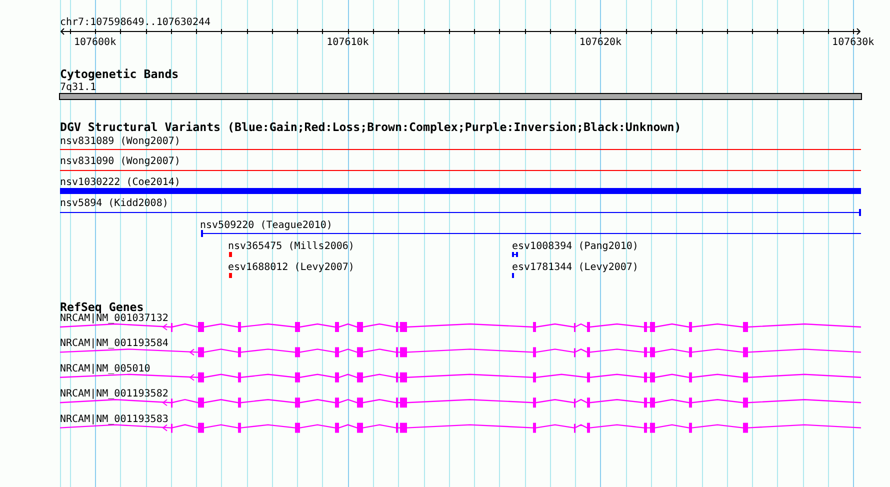  What do you see at coordinates (266, 225) in the screenshot?
I see `variant-label: nsv509220 (Teague2010)` at bounding box center [266, 225].